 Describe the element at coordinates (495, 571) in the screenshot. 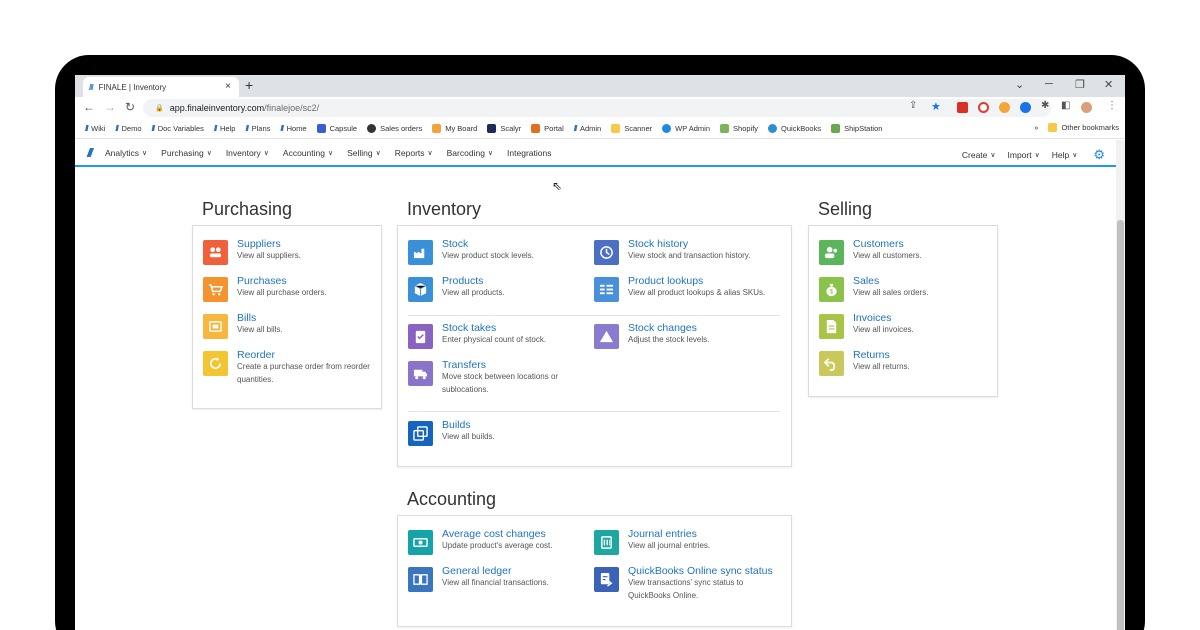

I see `item-title-link: General ledger` at that location.